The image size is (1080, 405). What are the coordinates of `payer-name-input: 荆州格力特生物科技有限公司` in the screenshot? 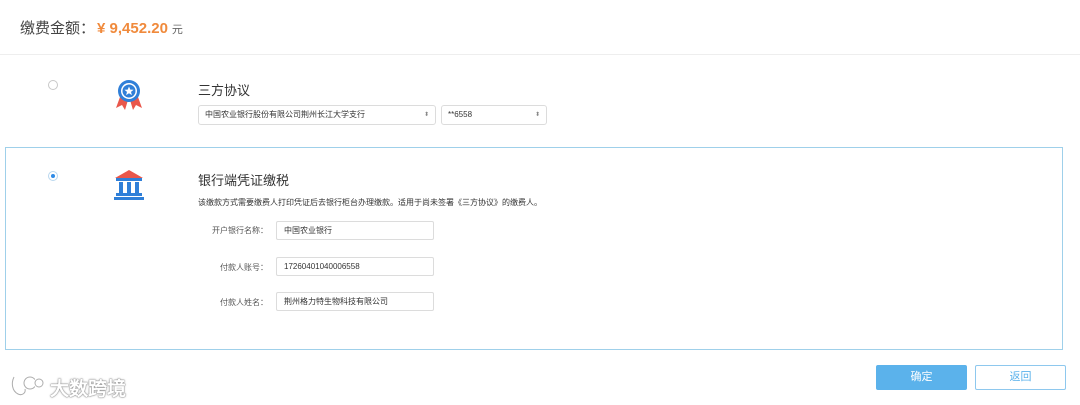 It's located at (355, 301).